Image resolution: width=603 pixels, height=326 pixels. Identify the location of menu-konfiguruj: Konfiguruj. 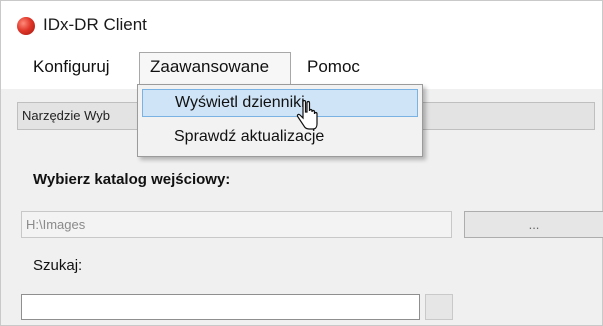
(71, 67).